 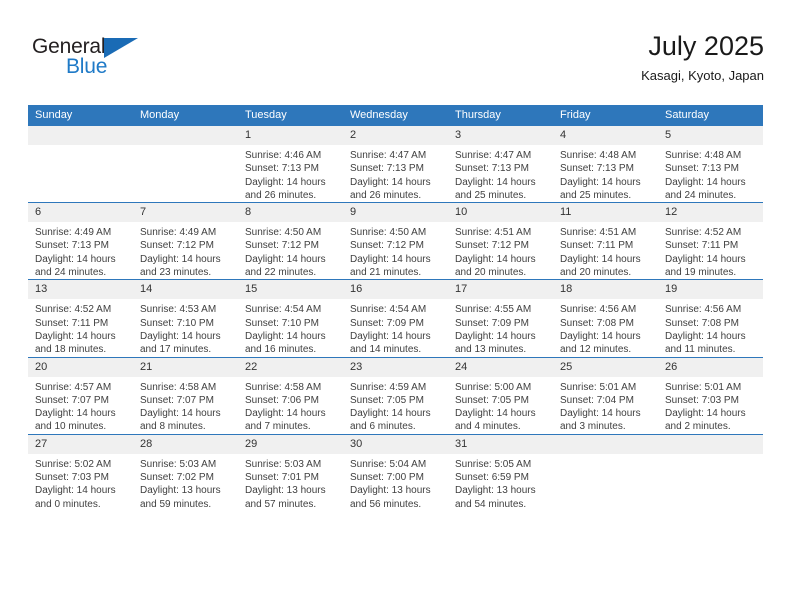 What do you see at coordinates (388, 233) in the screenshot?
I see `sunrise-text: Sunrise: 4:50 AM` at bounding box center [388, 233].